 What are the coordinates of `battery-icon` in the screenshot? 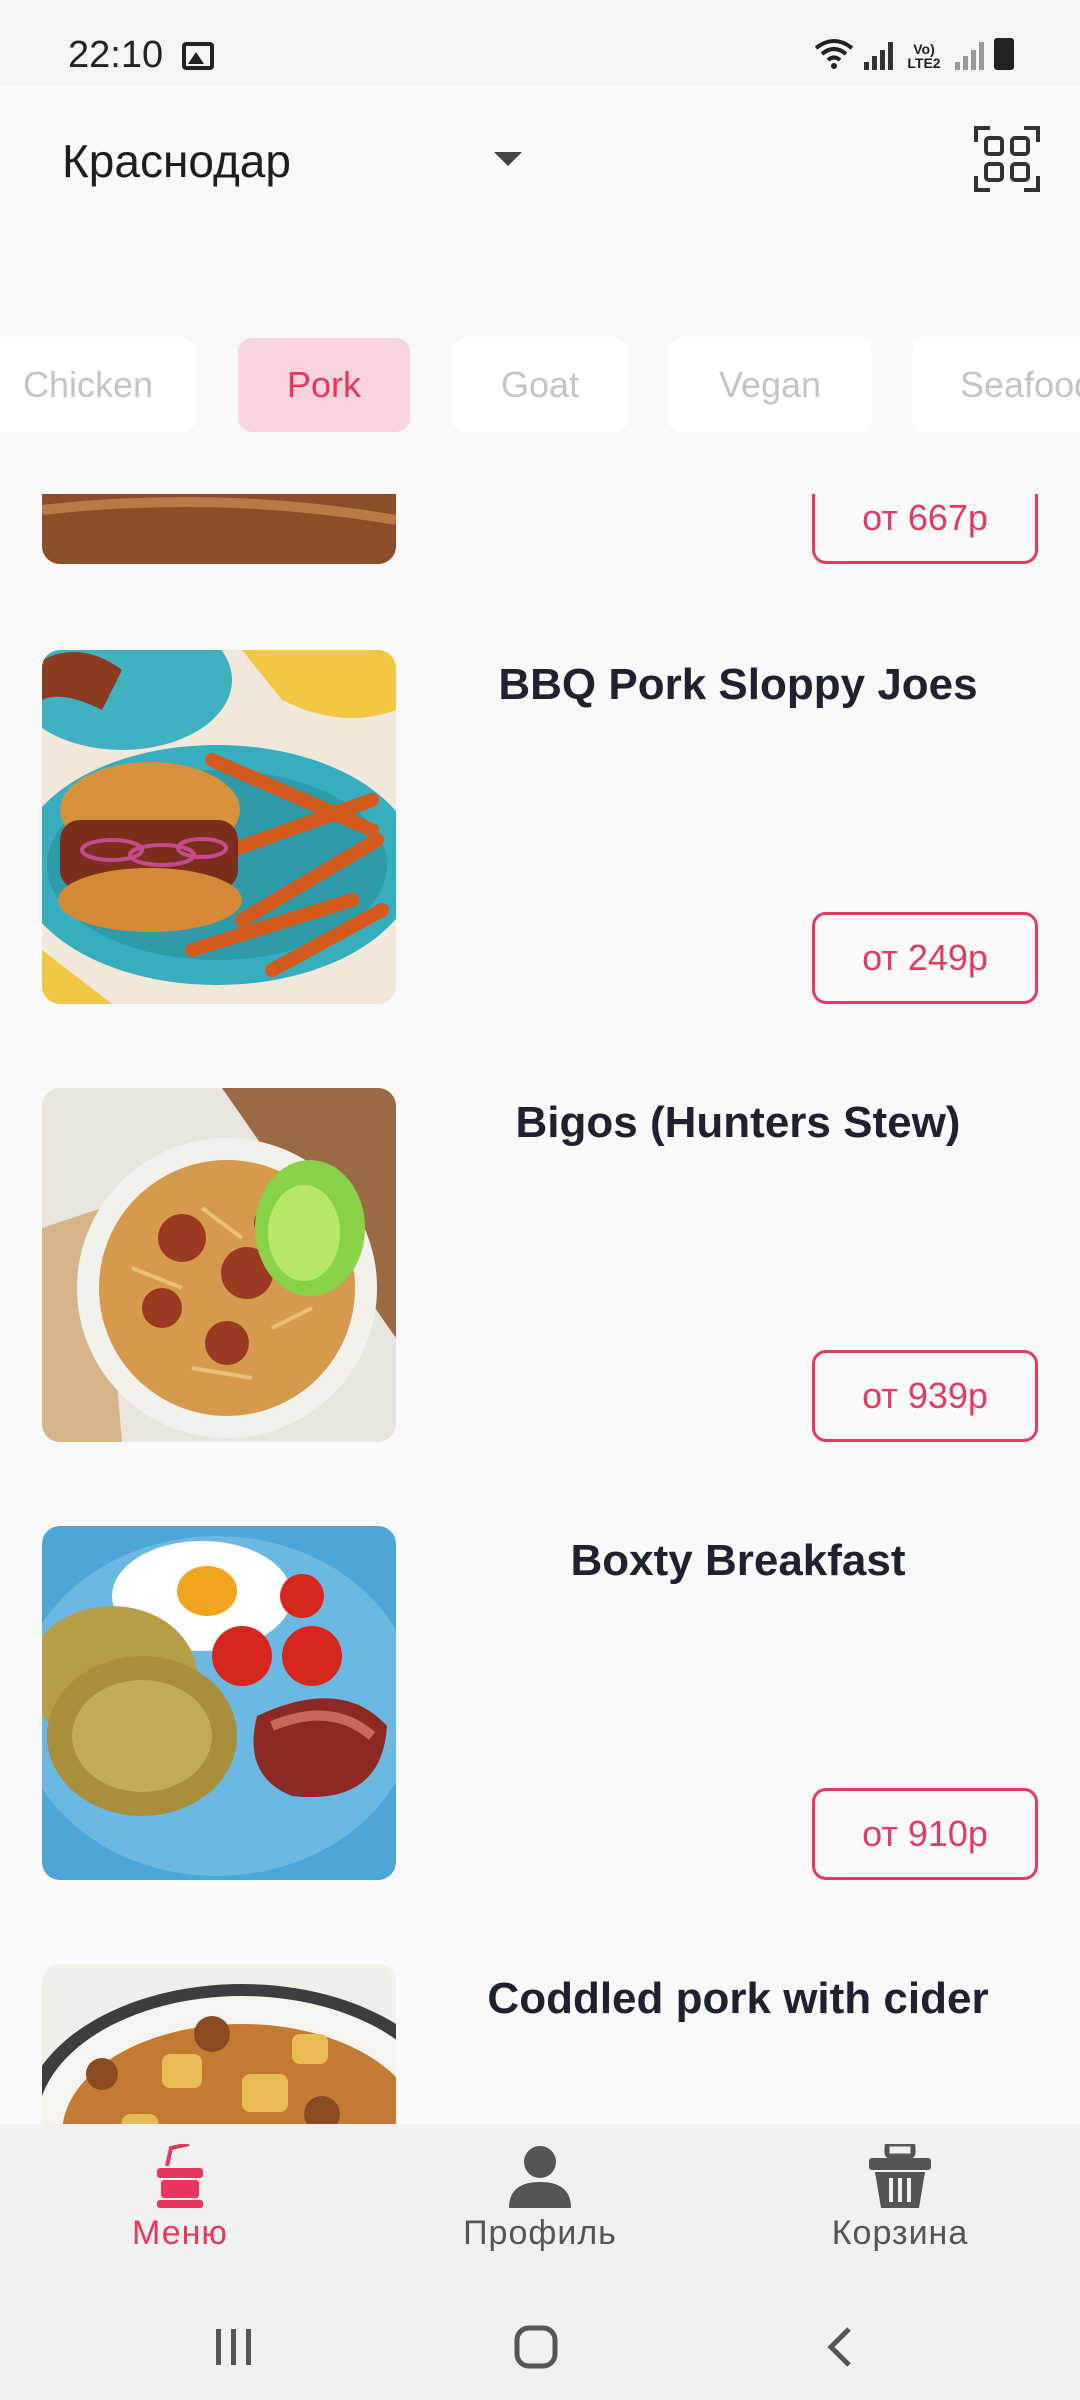 It's located at (1004, 54).